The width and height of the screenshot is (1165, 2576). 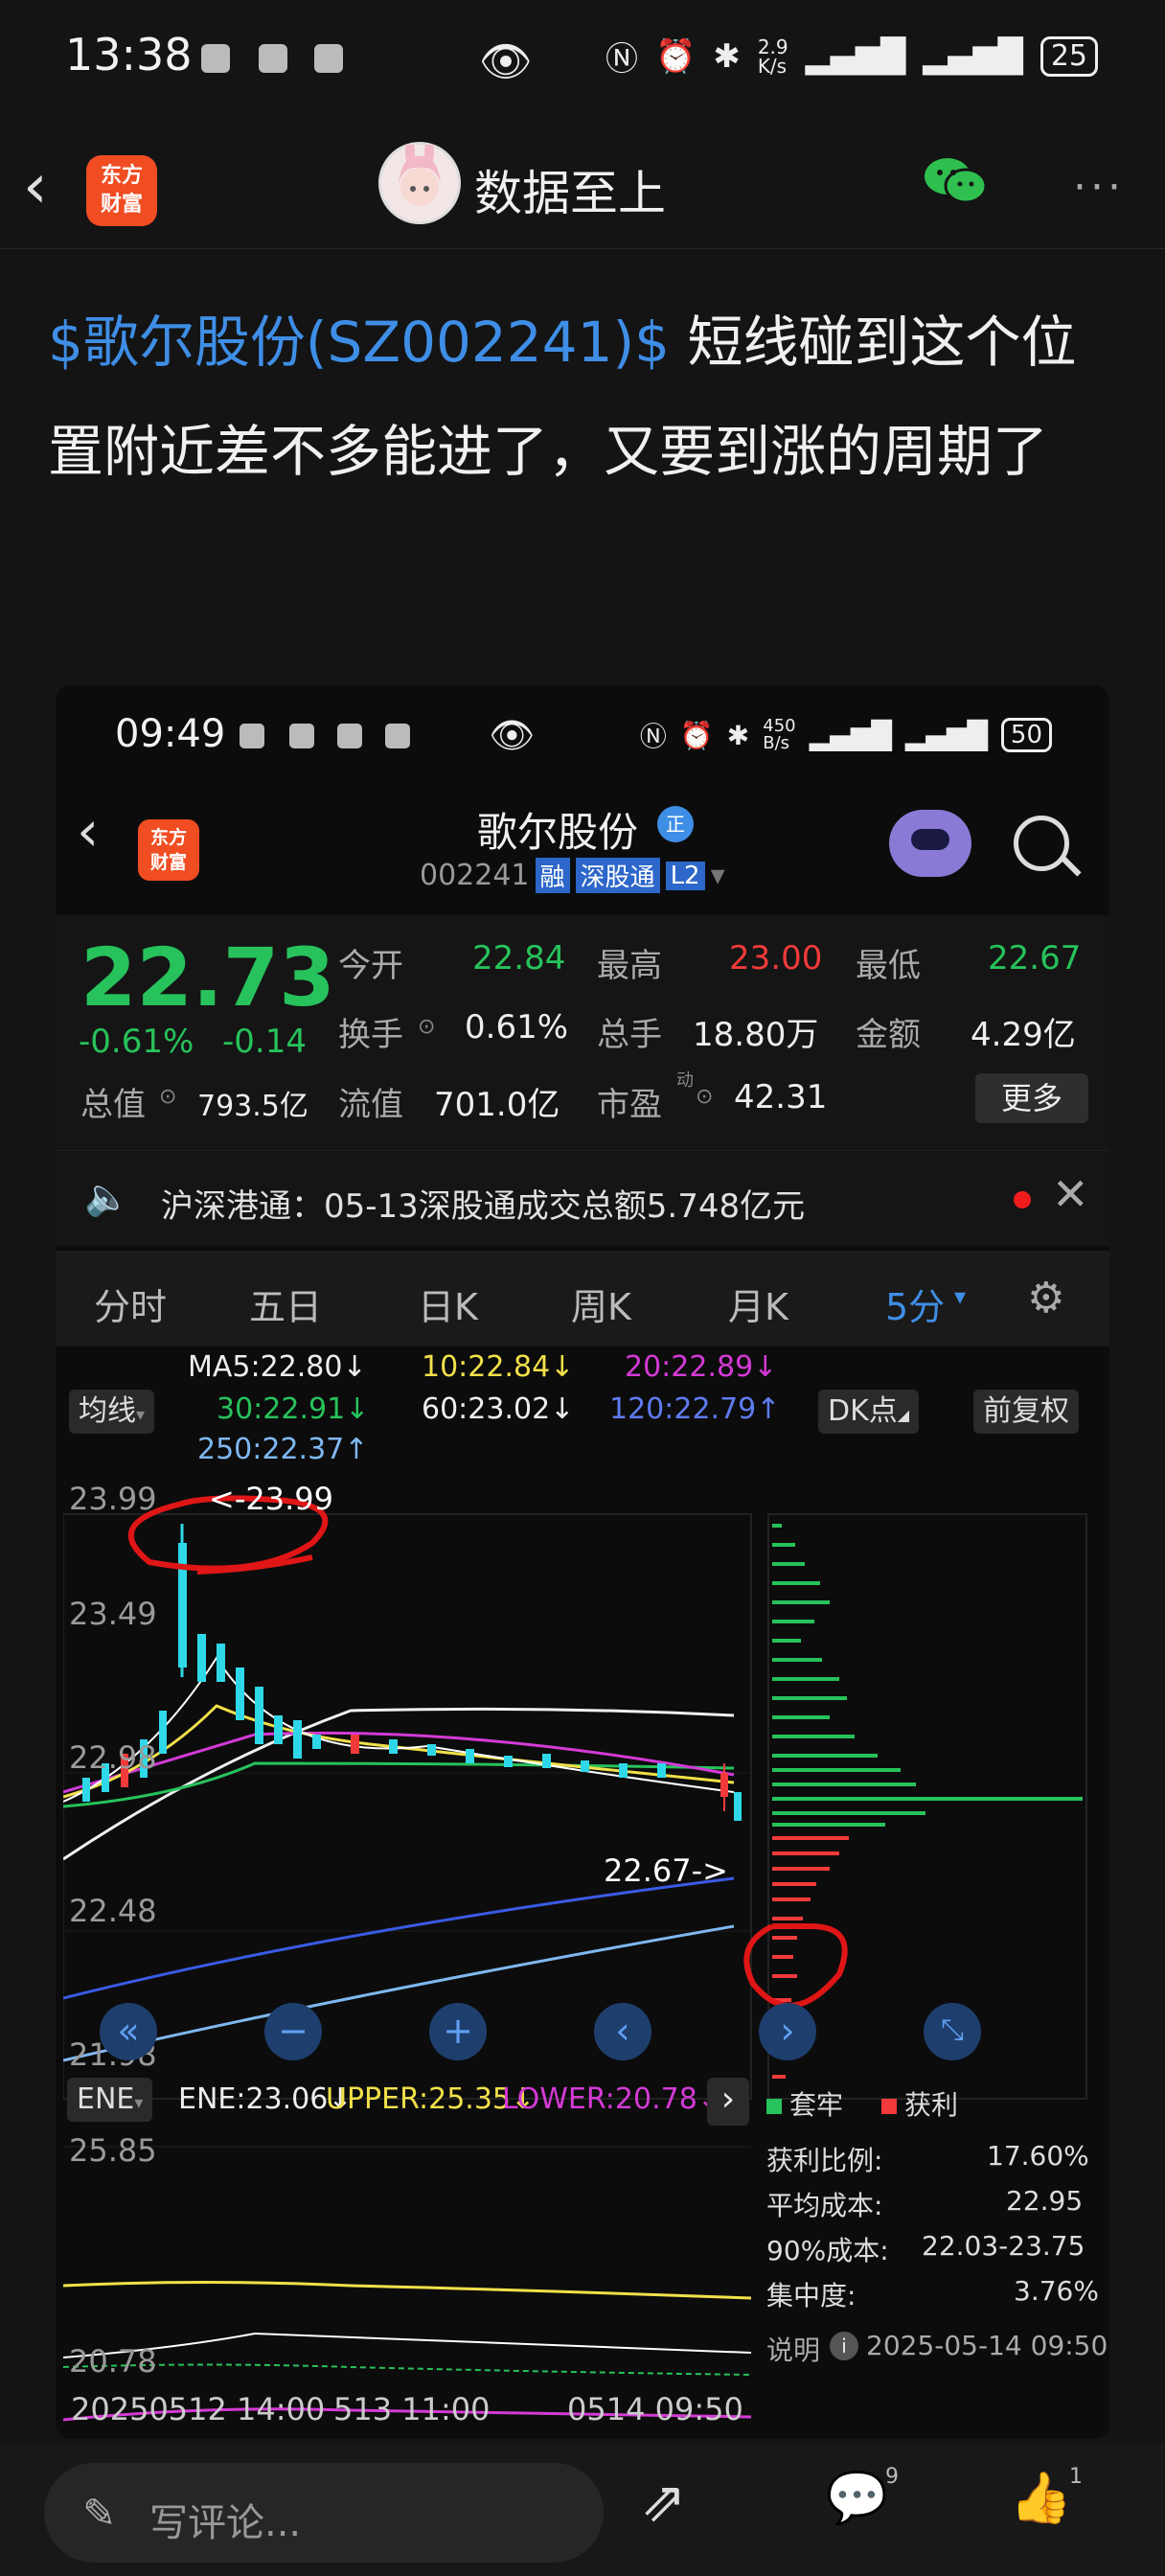 I want to click on low-value: 22.67, so click(x=1035, y=958).